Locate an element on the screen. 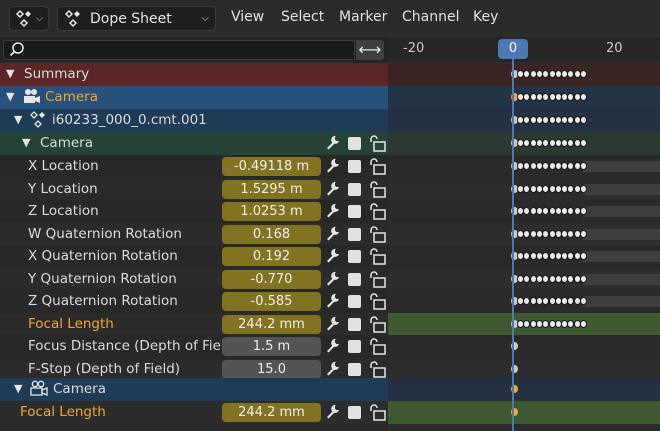 This screenshot has height=431, width=660. fcurve-channel: Z Location 1.0253 m is located at coordinates (194, 211).